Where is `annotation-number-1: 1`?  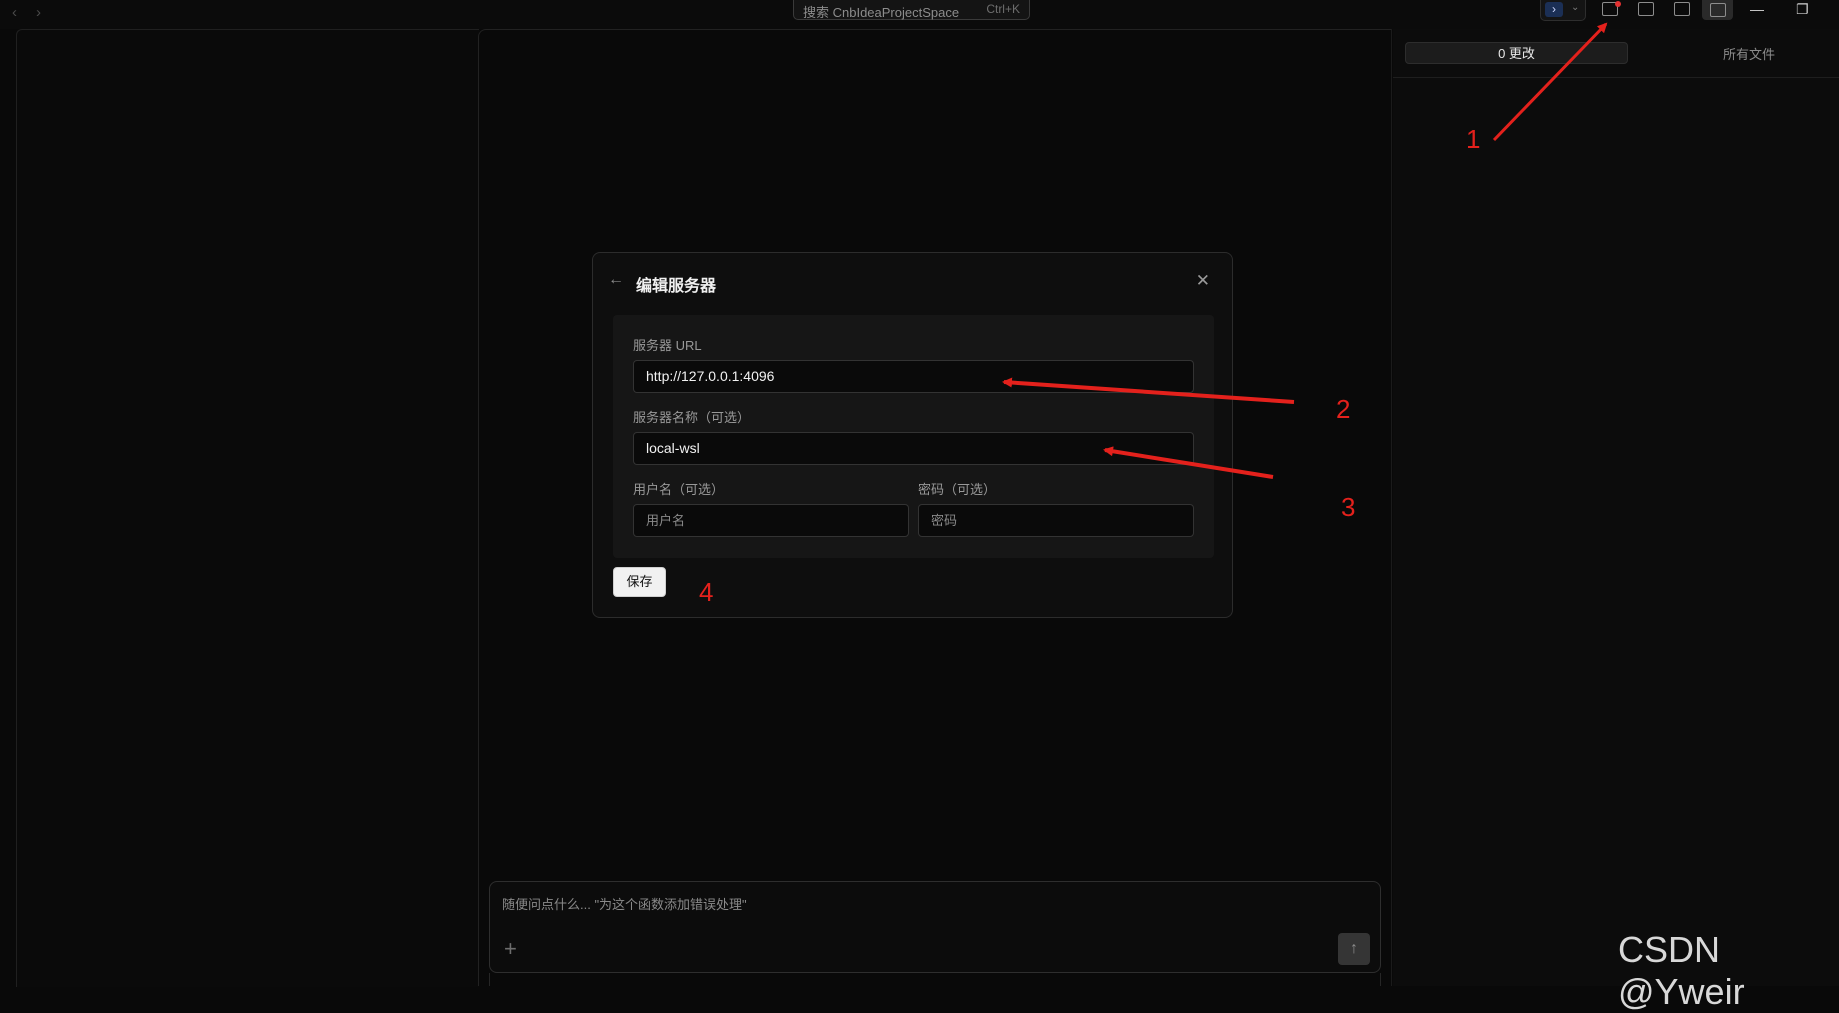 annotation-number-1: 1 is located at coordinates (1473, 139).